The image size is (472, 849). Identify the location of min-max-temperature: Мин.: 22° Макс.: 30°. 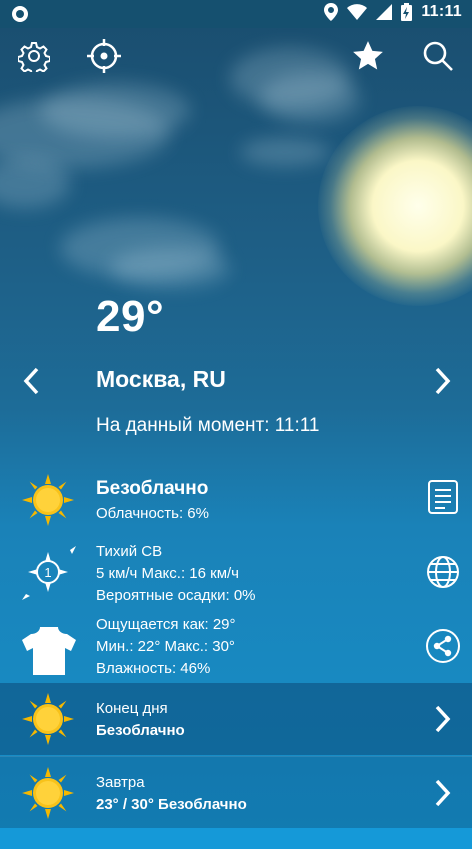
(165, 646).